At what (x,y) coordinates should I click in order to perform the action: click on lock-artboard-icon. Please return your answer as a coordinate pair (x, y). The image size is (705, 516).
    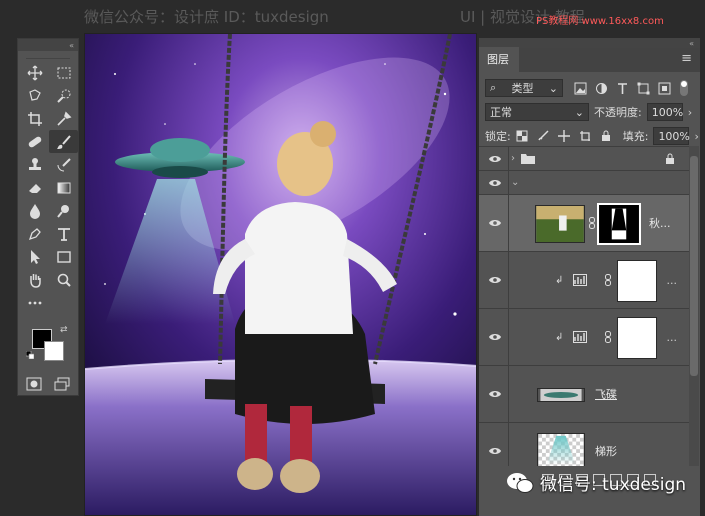
    Looking at the image, I should click on (585, 136).